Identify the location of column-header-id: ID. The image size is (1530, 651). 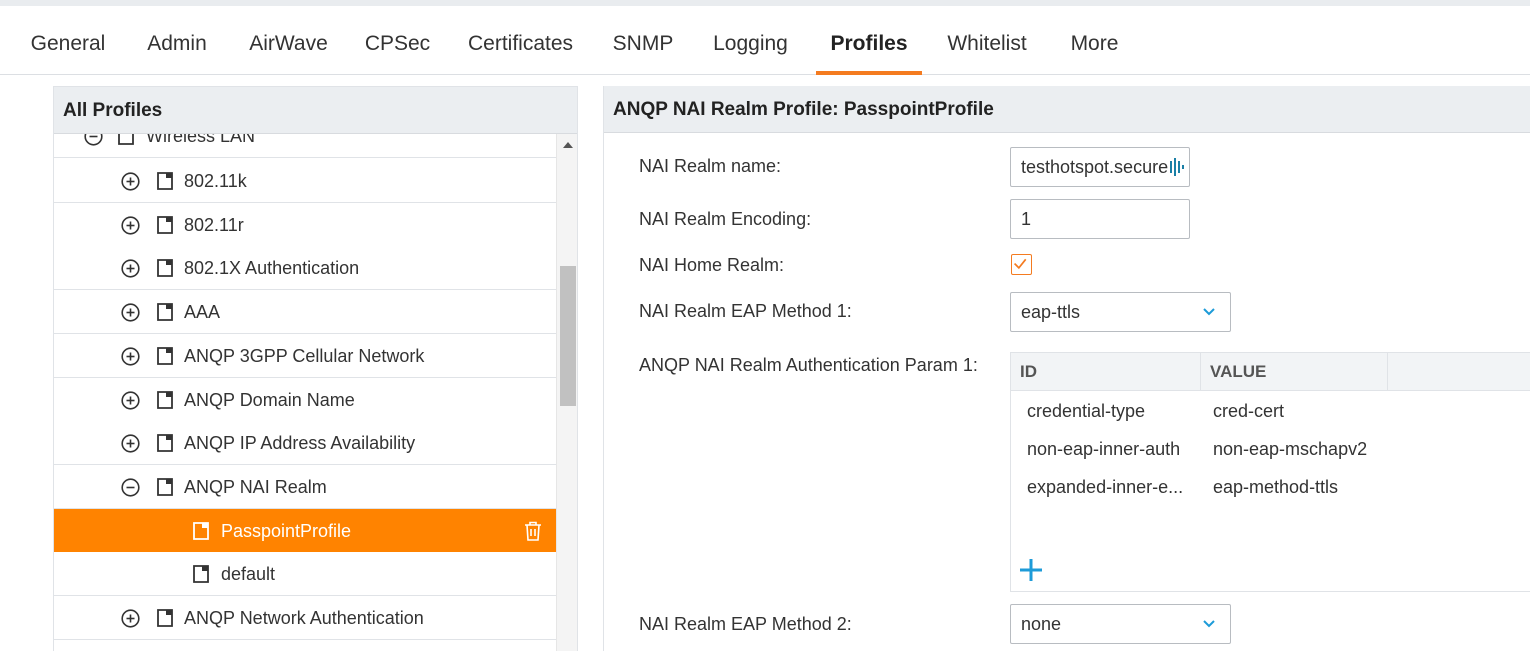
(1106, 372).